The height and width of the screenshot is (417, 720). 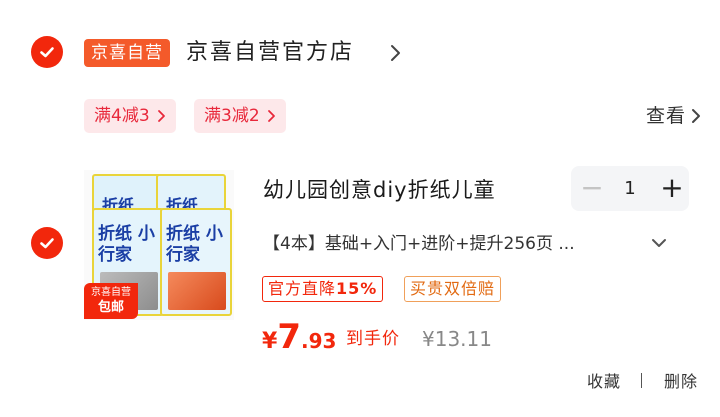 What do you see at coordinates (379, 190) in the screenshot?
I see `product-title: 幼儿园创意diy折纸儿童` at bounding box center [379, 190].